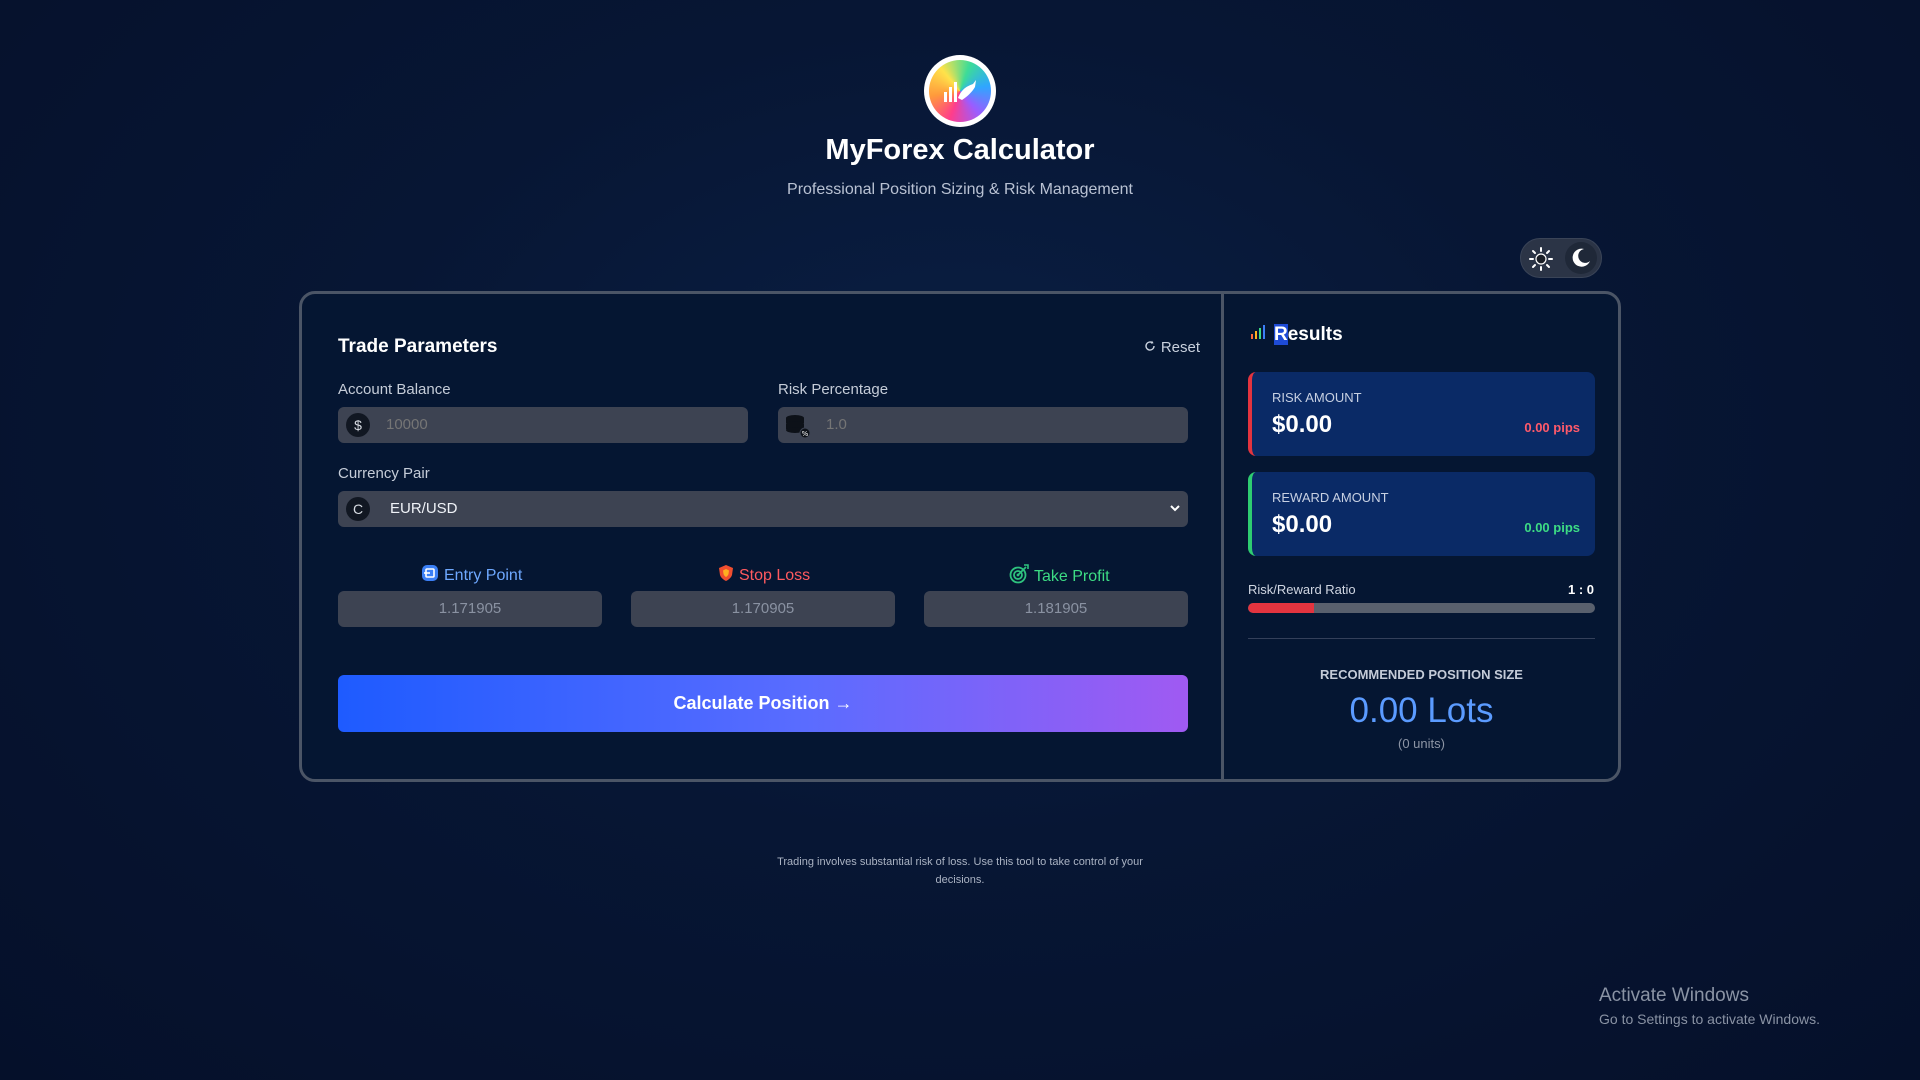 Image resolution: width=1920 pixels, height=1080 pixels. Describe the element at coordinates (1580, 589) in the screenshot. I see `risk-reward-value: 1 : 0` at that location.